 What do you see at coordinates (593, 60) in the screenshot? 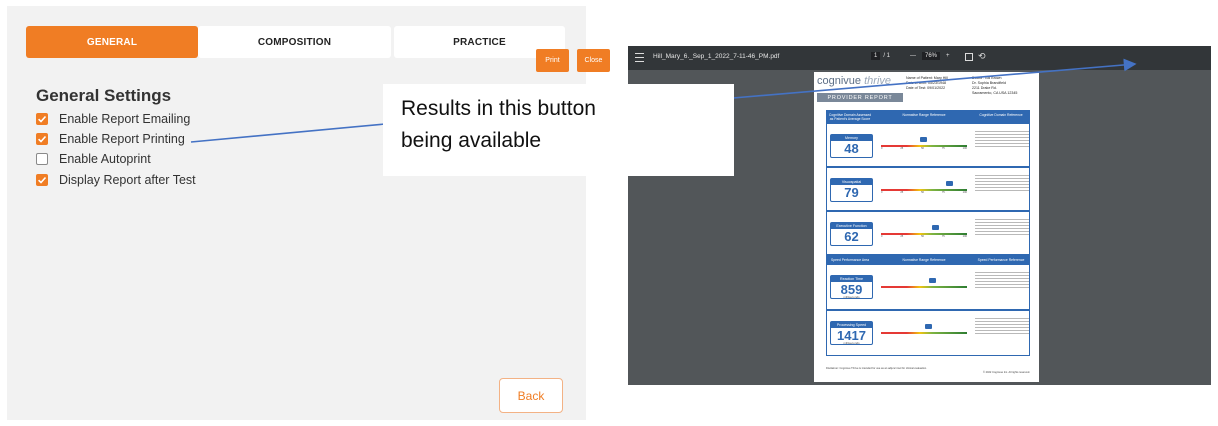
I see `close-button: Close` at bounding box center [593, 60].